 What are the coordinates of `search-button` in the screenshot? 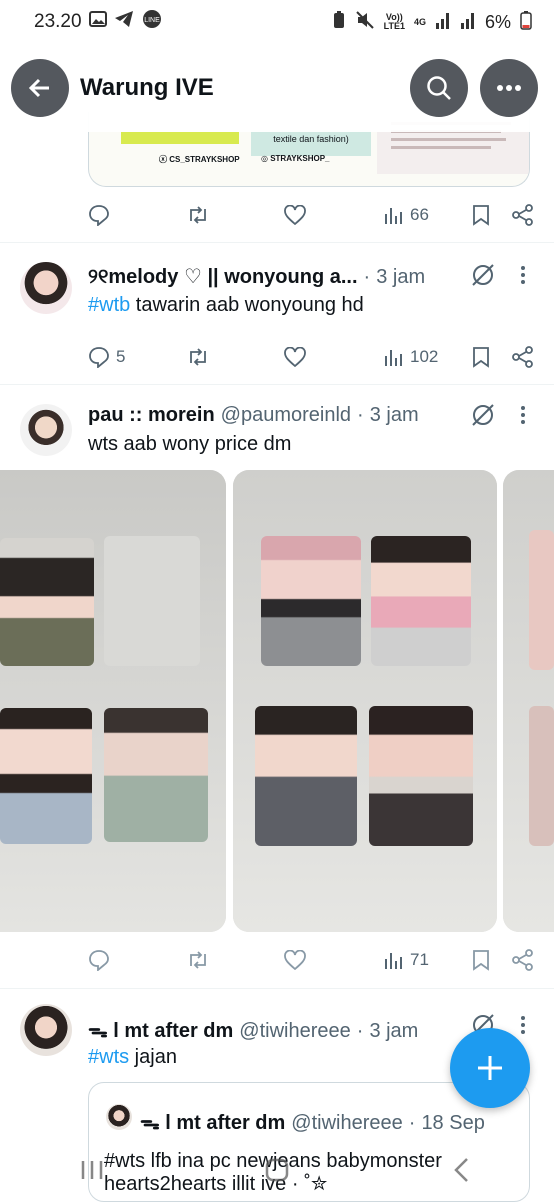 It's located at (439, 88).